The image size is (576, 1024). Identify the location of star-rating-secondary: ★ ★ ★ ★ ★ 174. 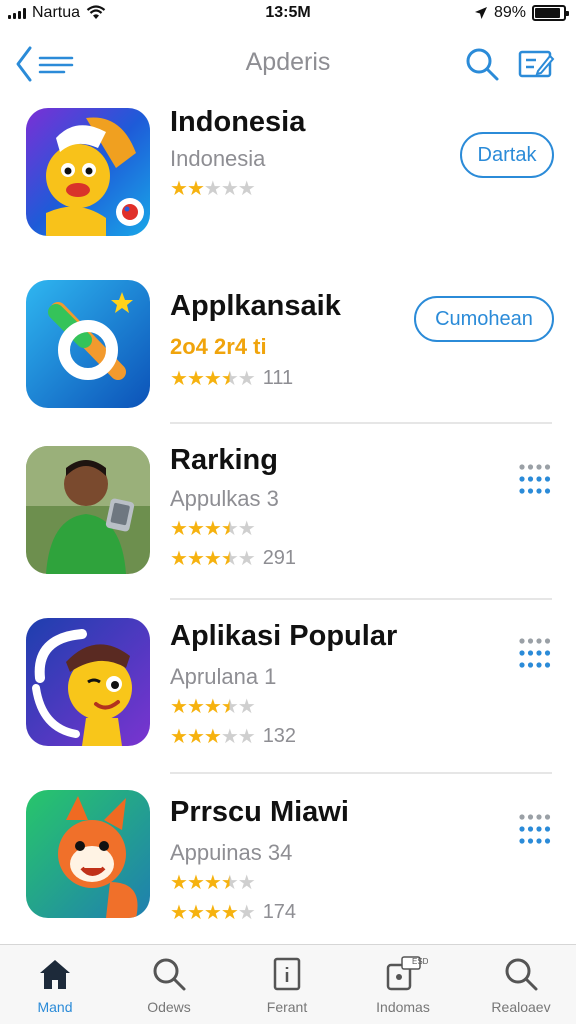
(233, 912).